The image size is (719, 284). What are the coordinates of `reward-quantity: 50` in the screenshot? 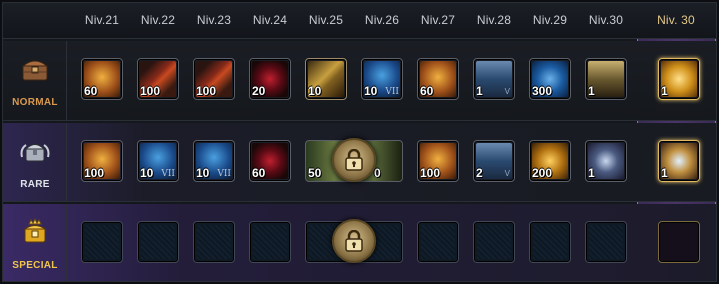 It's located at (315, 173).